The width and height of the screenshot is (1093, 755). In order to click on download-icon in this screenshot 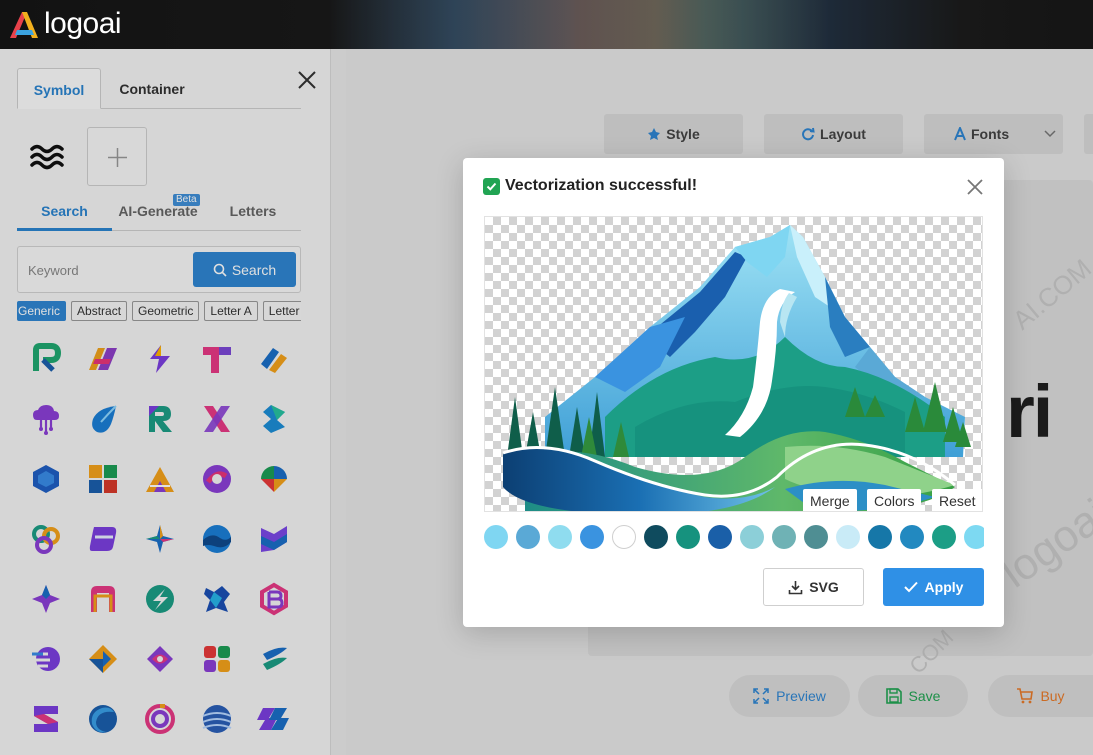, I will do `click(795, 587)`.